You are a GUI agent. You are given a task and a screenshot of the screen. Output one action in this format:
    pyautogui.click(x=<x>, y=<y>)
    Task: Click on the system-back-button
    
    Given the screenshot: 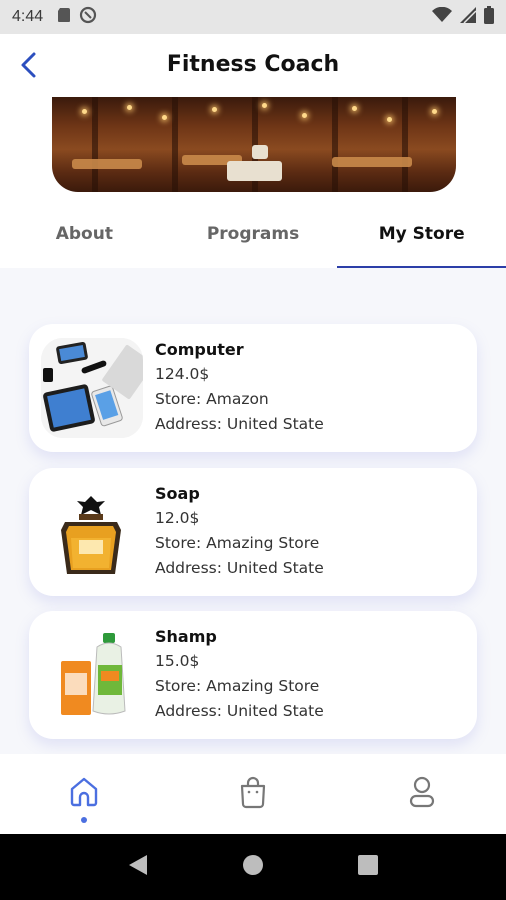 What is the action you would take?
    pyautogui.click(x=138, y=867)
    